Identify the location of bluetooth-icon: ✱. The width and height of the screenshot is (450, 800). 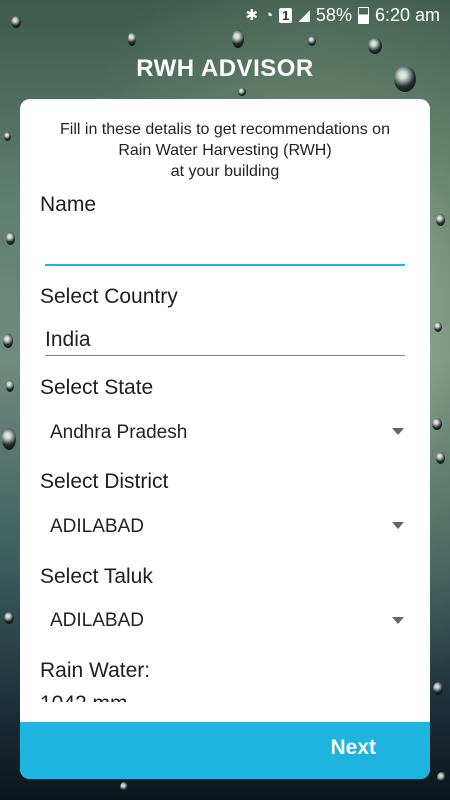
(252, 15).